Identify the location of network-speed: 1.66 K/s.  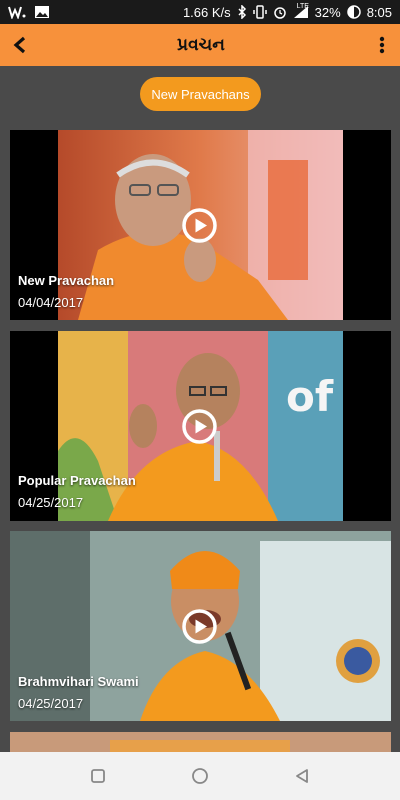
(206, 12).